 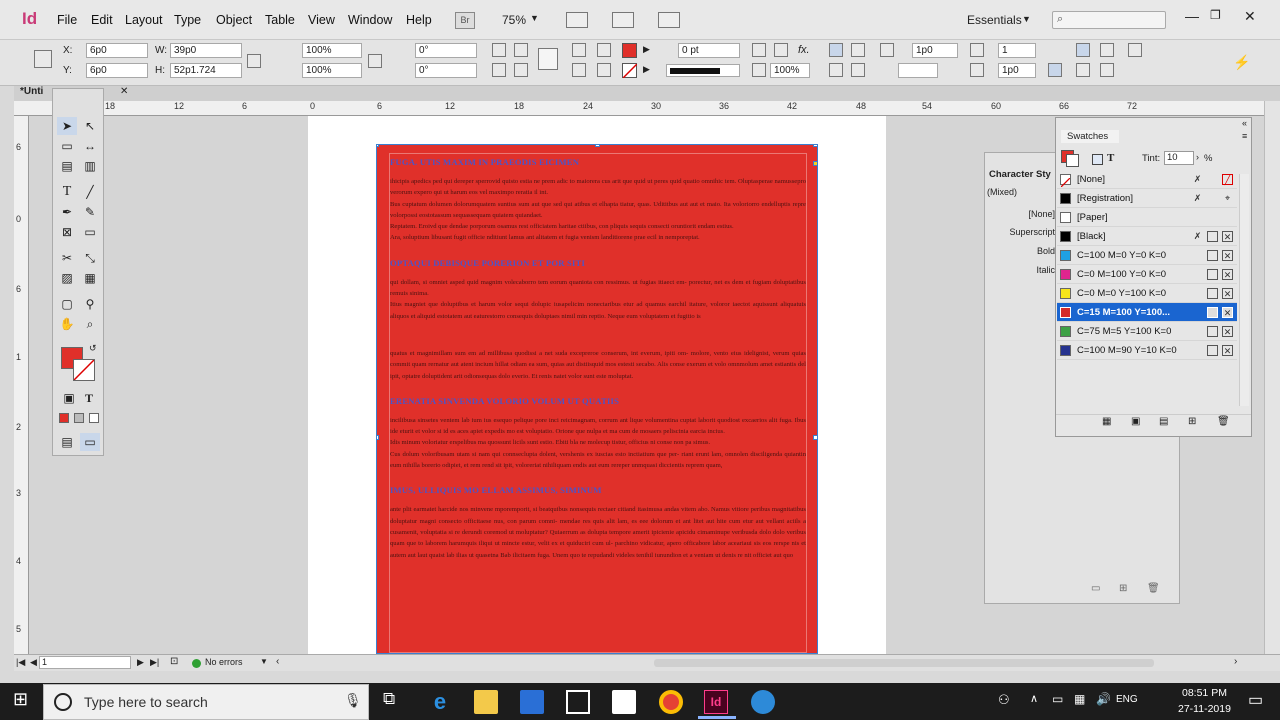 I want to click on windows-start-icon: ⊞, so click(x=20, y=699).